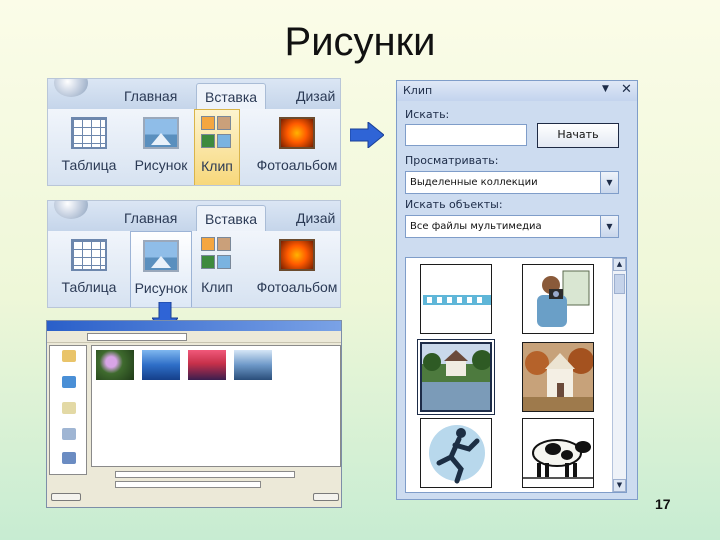 The image size is (720, 540). I want to click on results-scrollbar: ▲ ▼, so click(619, 375).